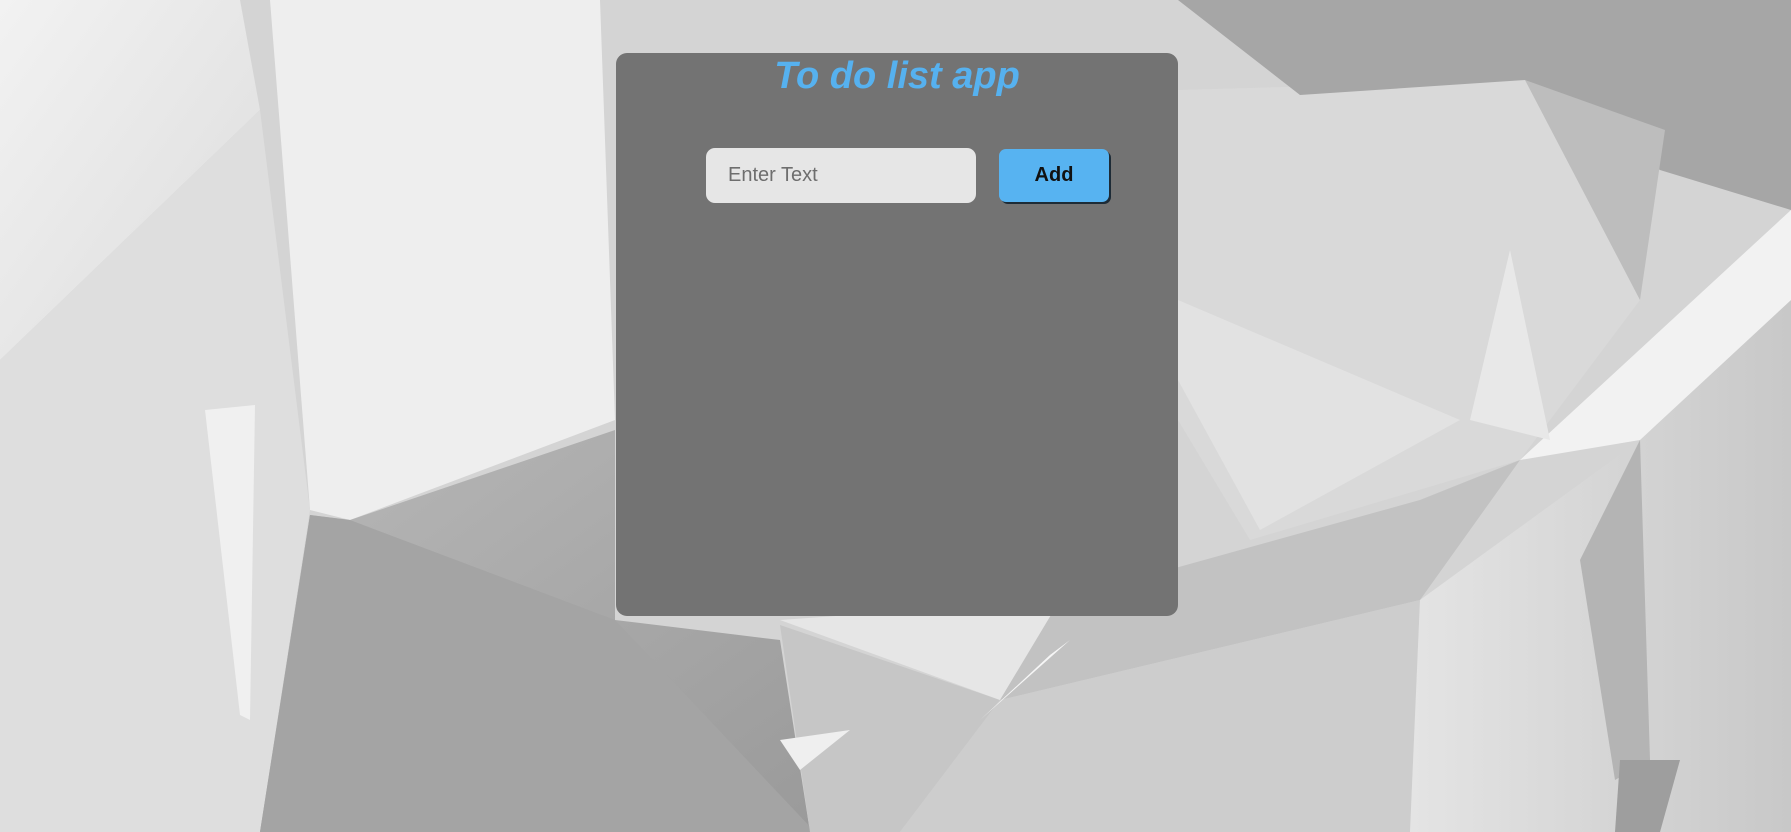 The image size is (1791, 832). Describe the element at coordinates (1054, 175) in the screenshot. I see `add-button: Add` at that location.